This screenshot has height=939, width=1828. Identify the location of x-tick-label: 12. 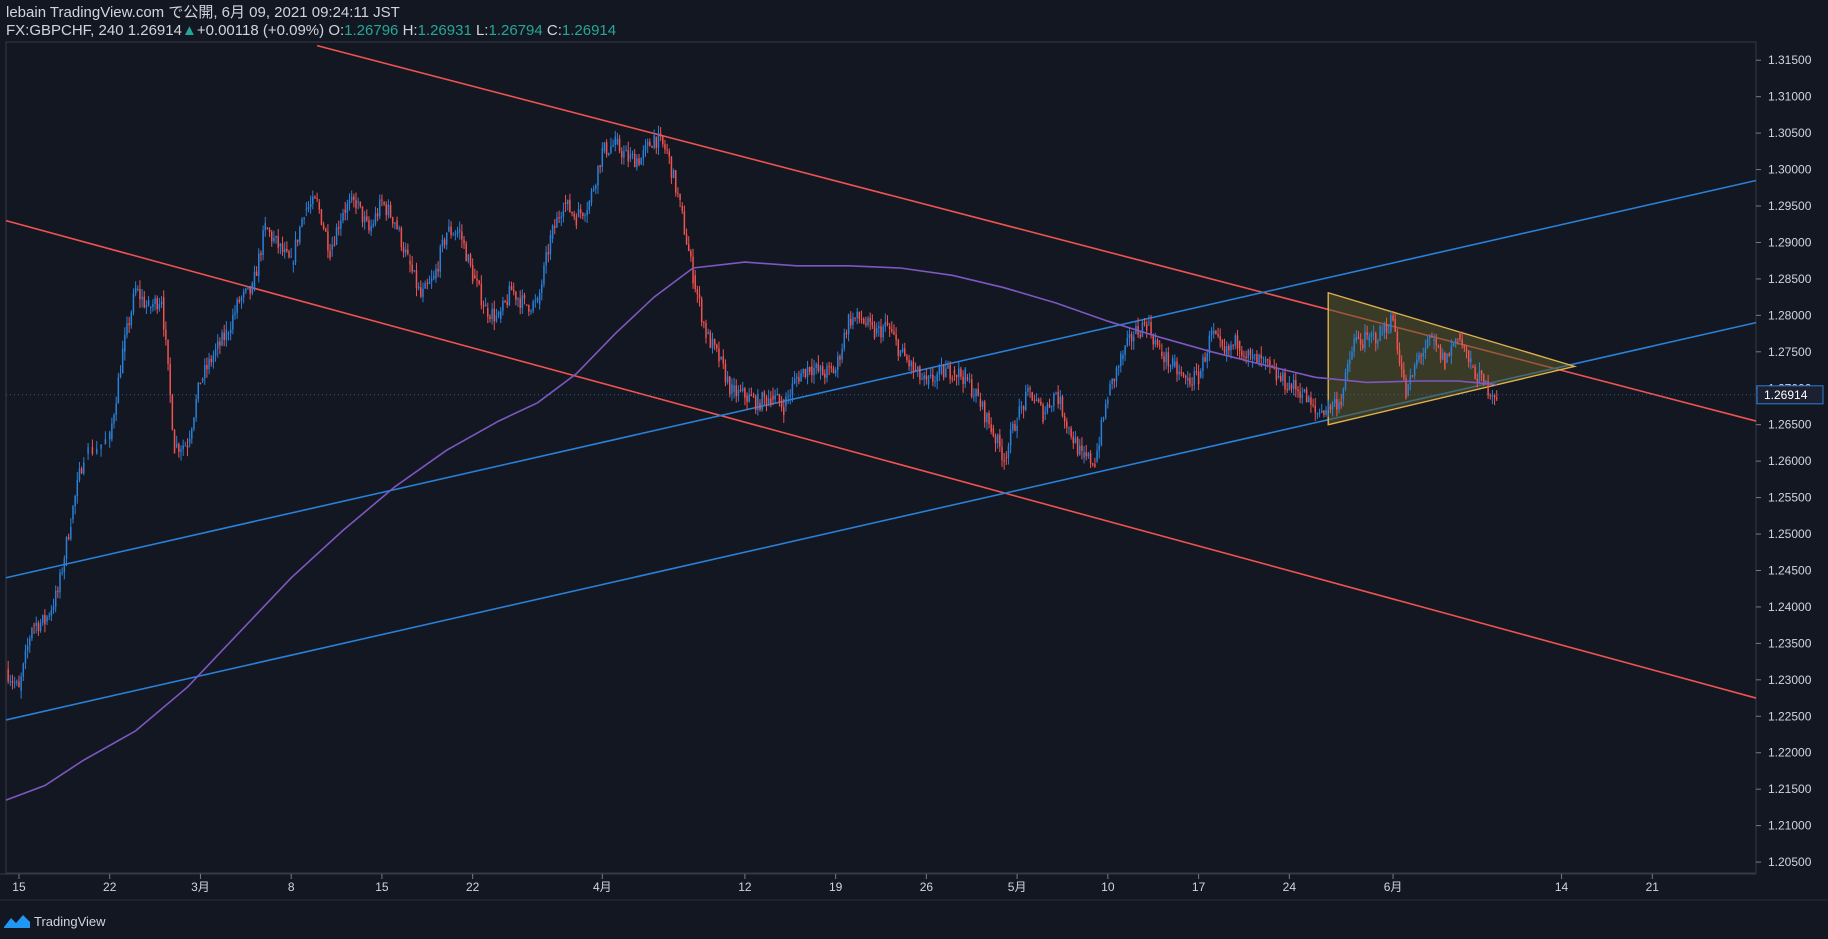
(745, 887).